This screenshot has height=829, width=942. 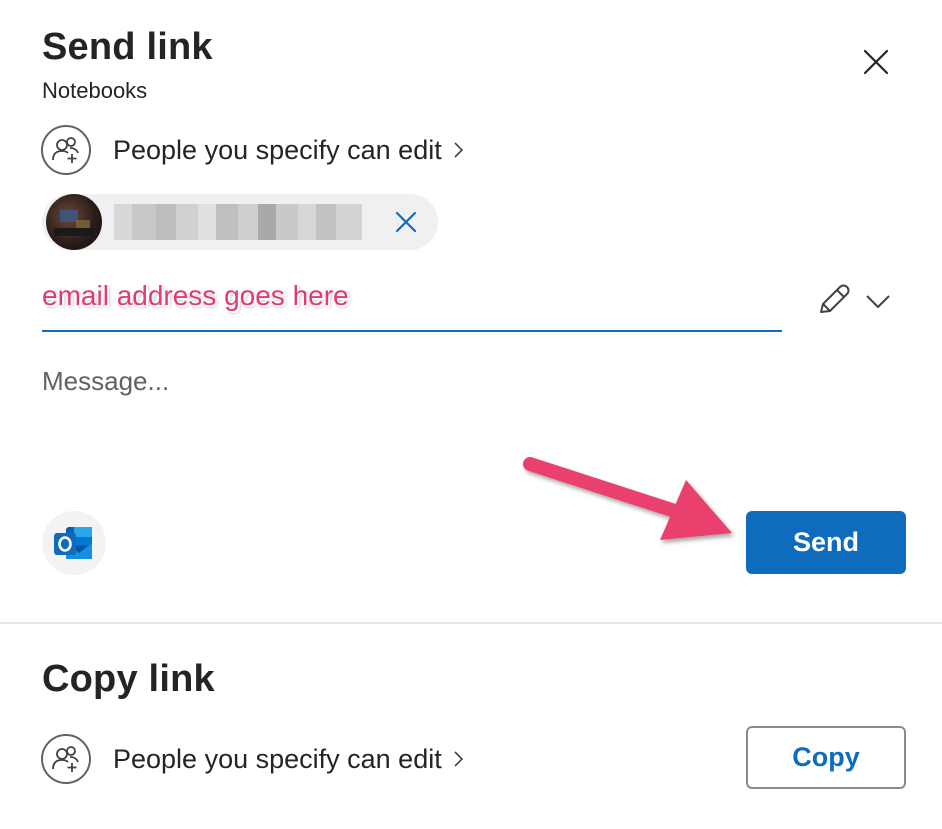 I want to click on recipient-name-redacted, so click(x=238, y=222).